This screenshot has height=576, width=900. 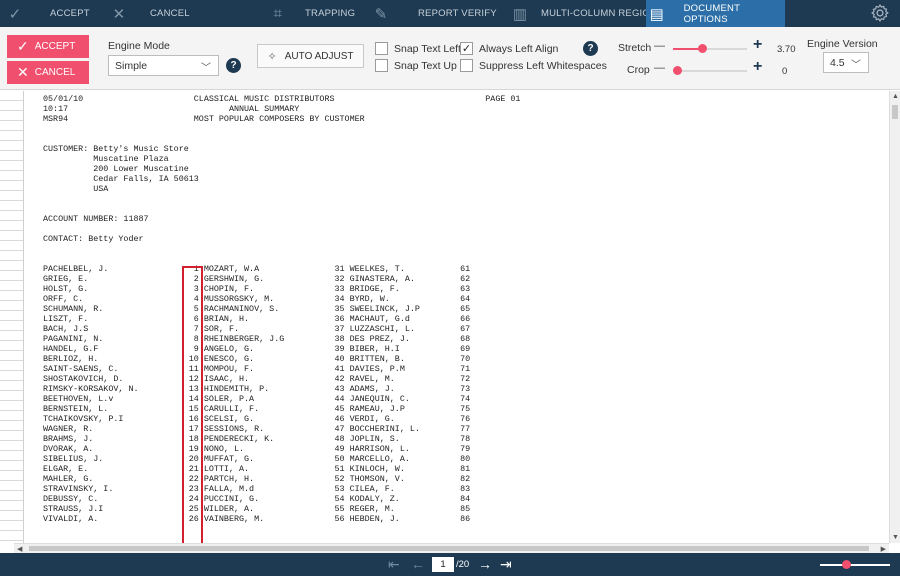 I want to click on snap-text-left-checkbox: Snap Text Left, so click(x=418, y=48).